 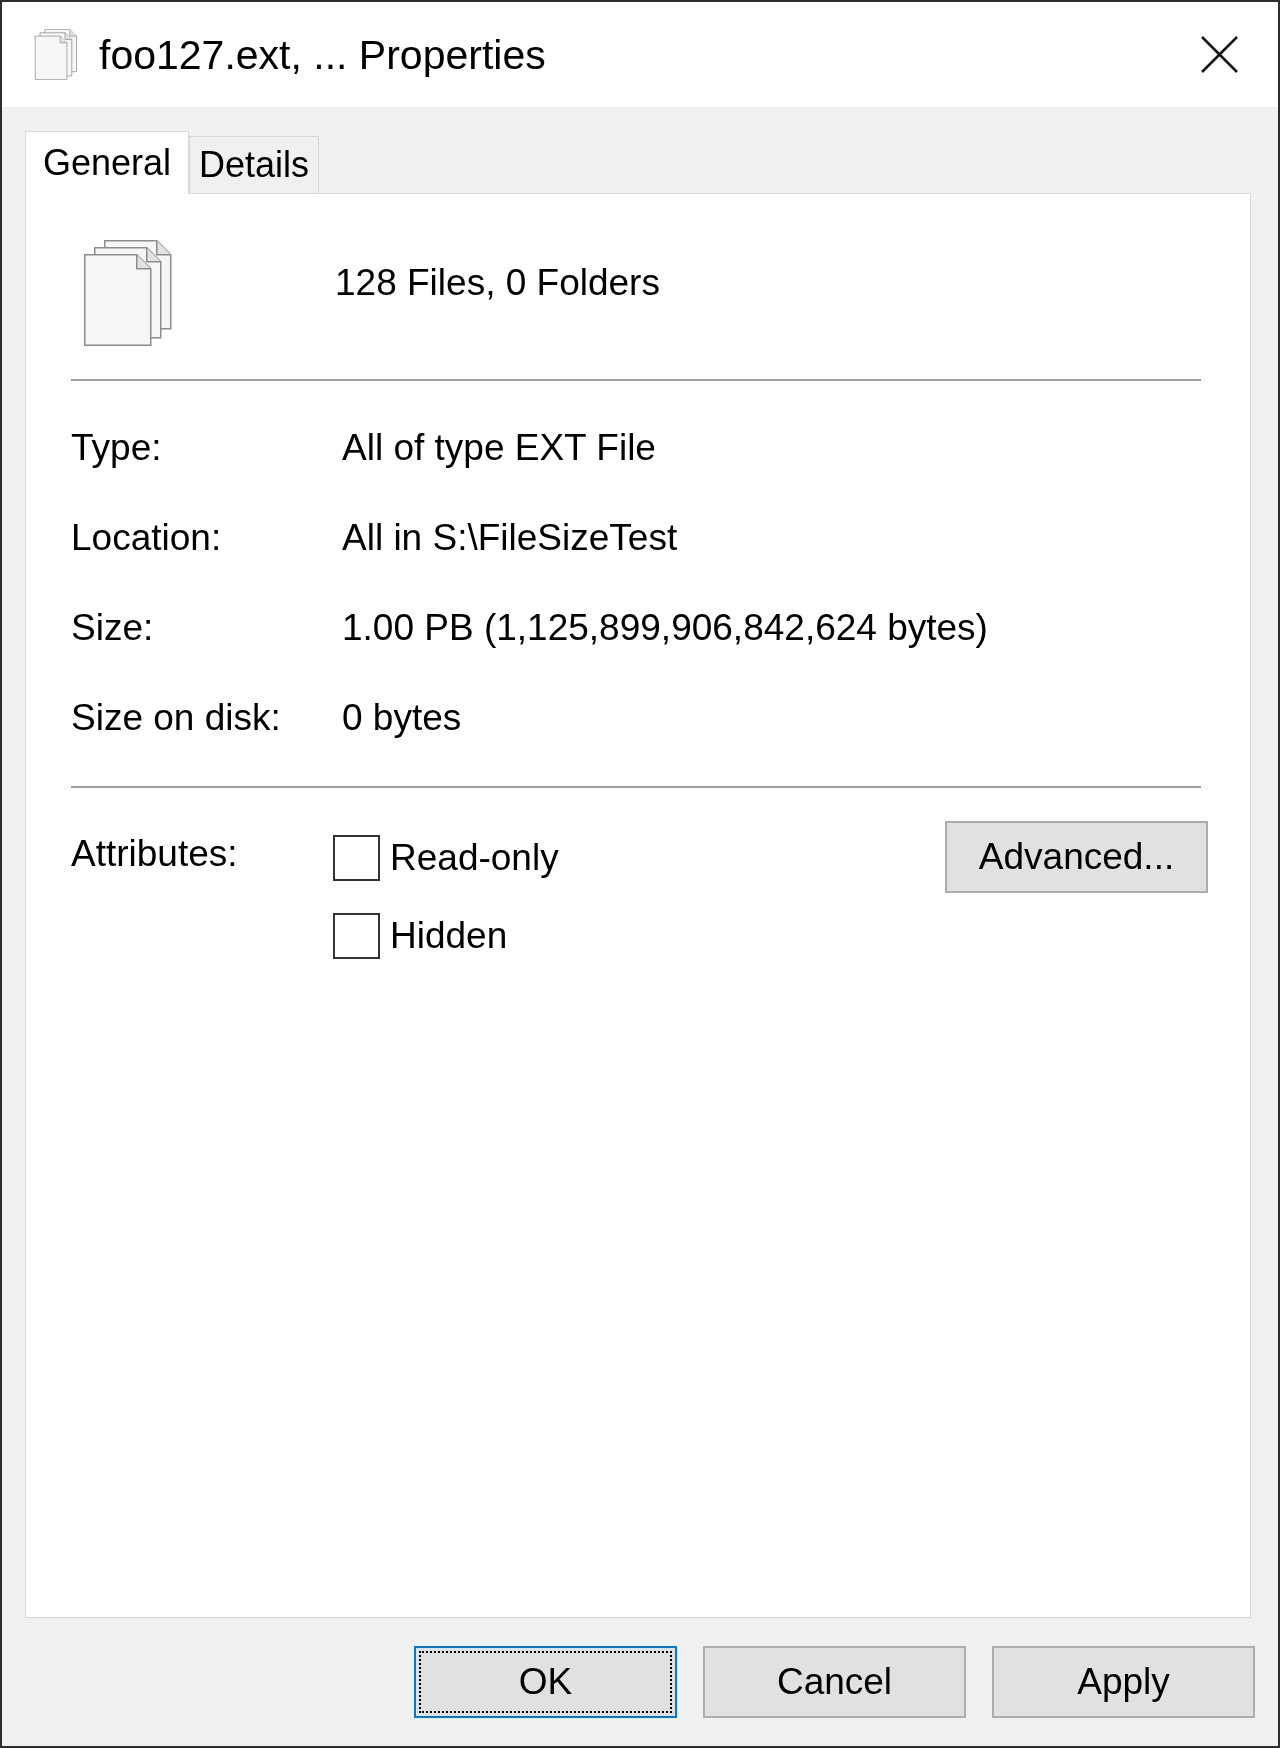 I want to click on tab: Details, so click(x=254, y=164).